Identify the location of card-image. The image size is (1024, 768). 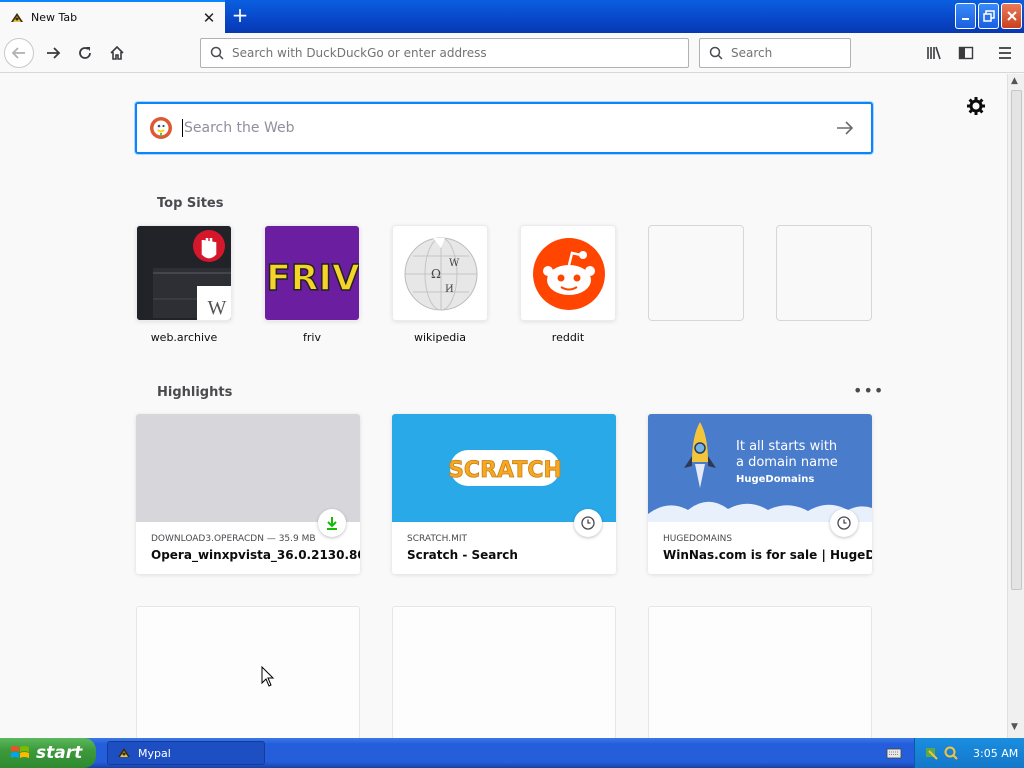
(248, 468).